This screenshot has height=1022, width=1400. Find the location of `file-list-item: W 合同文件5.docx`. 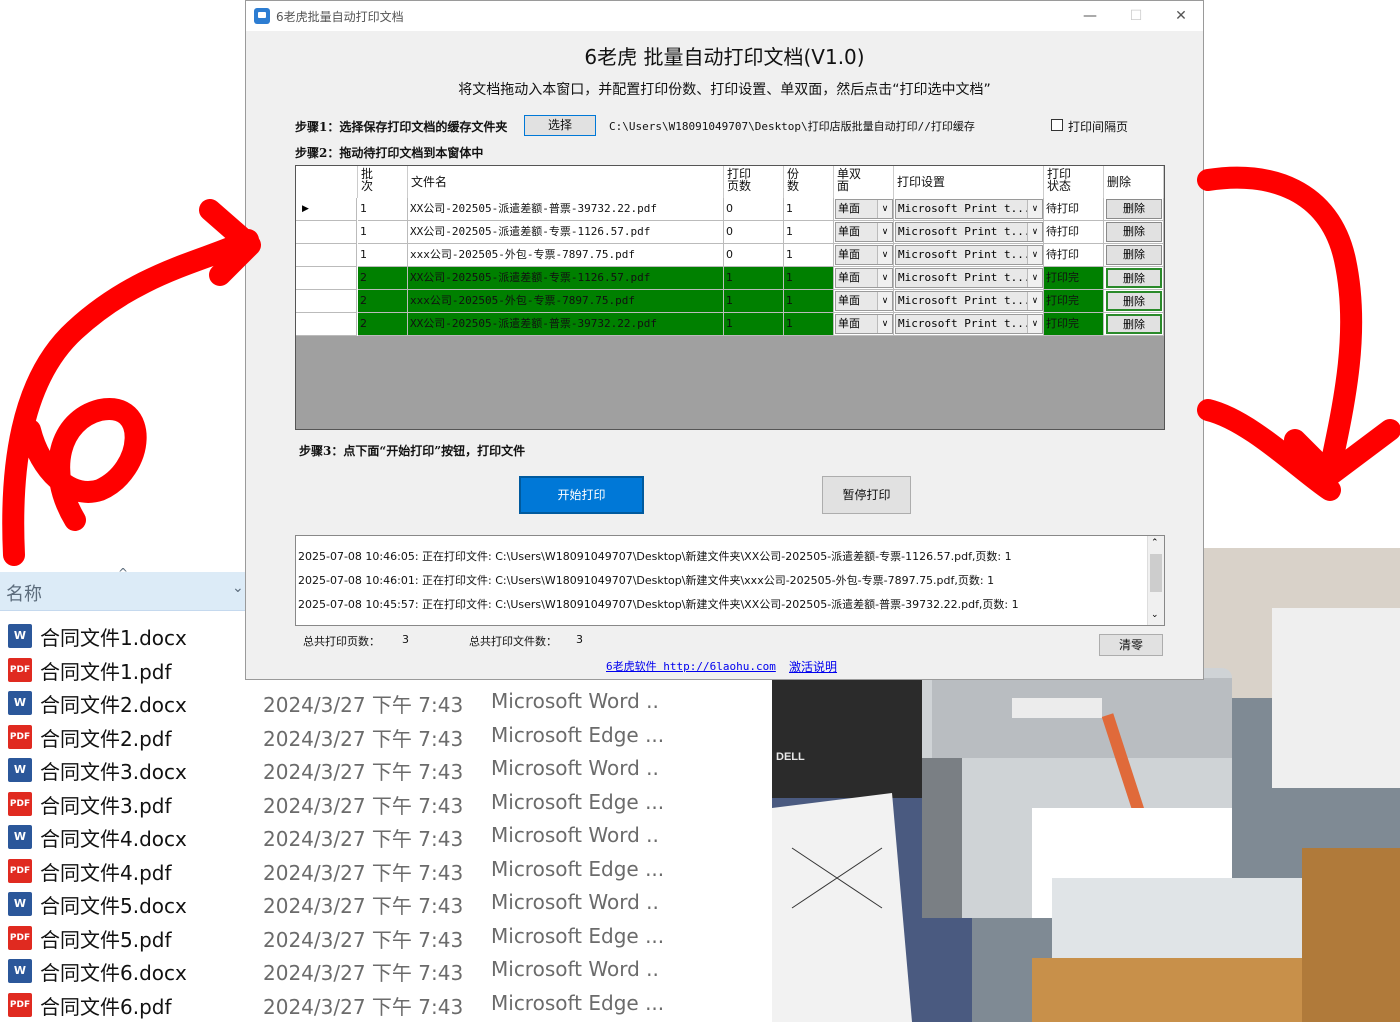

file-list-item: W 合同文件5.docx is located at coordinates (122, 904).